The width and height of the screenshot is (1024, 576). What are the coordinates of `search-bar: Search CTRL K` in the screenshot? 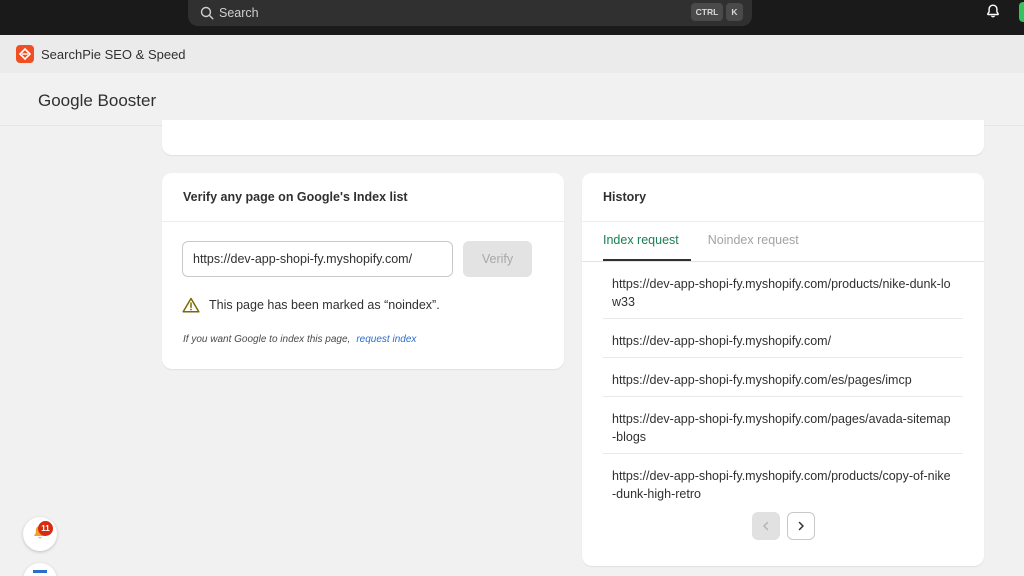 It's located at (470, 13).